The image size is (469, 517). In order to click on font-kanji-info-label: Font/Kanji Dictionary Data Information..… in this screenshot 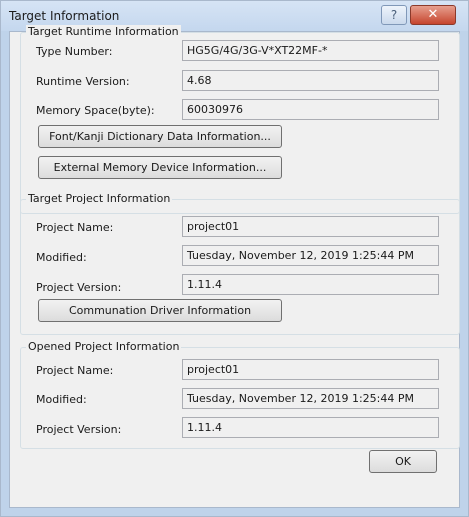, I will do `click(160, 136)`.